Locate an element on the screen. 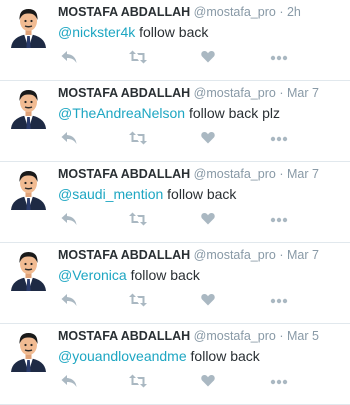 Image resolution: width=350 pixels, height=405 pixels. tweet-text: @nickster4k follow back is located at coordinates (133, 32).